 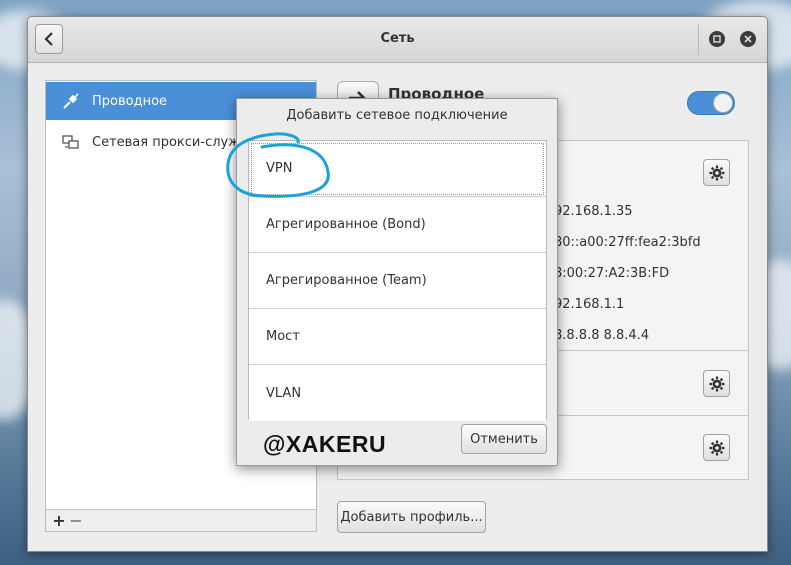 I want to click on connection-type-team: Агрегированное (Team), so click(x=397, y=281).